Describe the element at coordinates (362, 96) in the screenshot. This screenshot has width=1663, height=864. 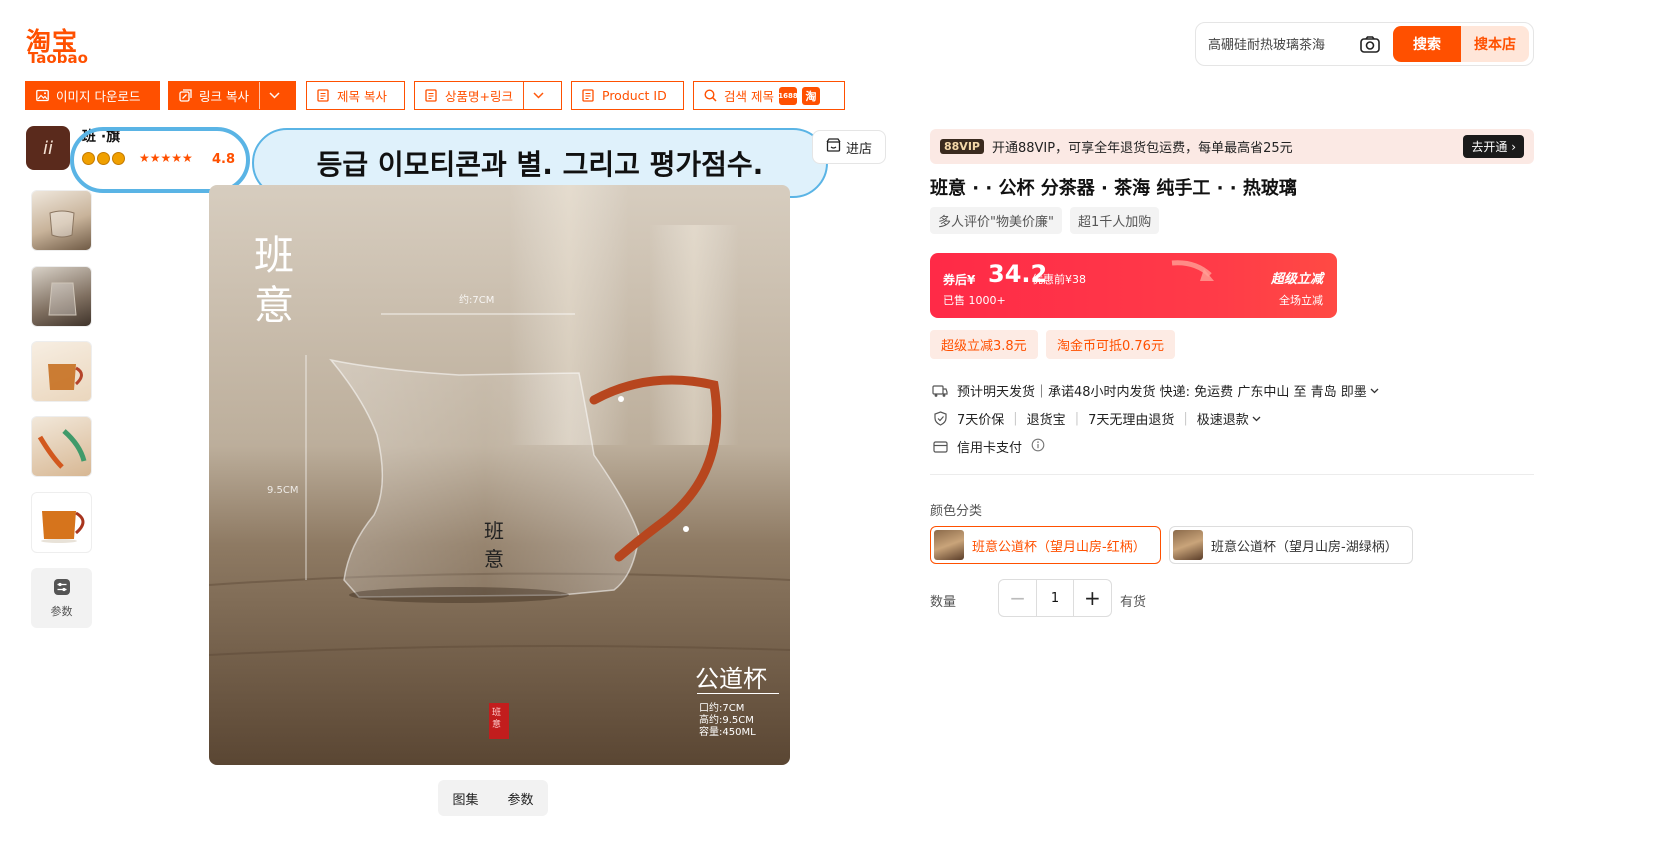
I see `title-copy-label: 제목 복사` at that location.